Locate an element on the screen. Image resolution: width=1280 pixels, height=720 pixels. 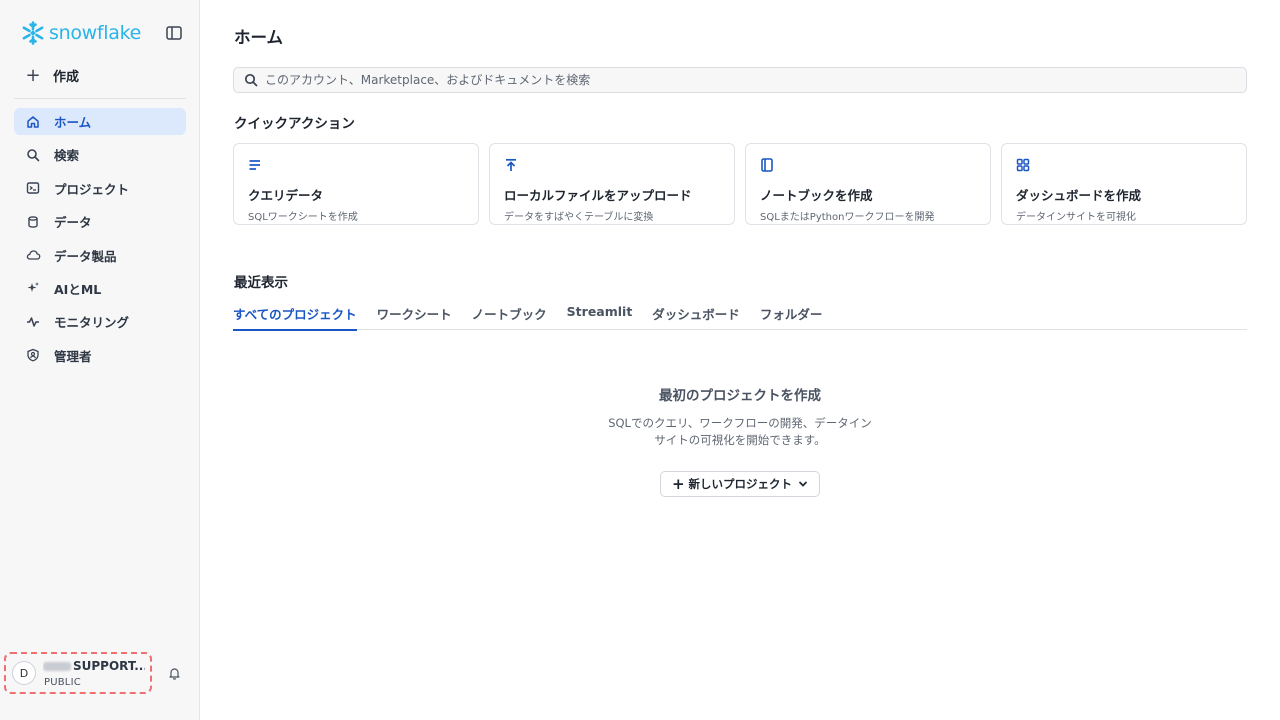
quick-actions-title: クイックアクション is located at coordinates (294, 124).